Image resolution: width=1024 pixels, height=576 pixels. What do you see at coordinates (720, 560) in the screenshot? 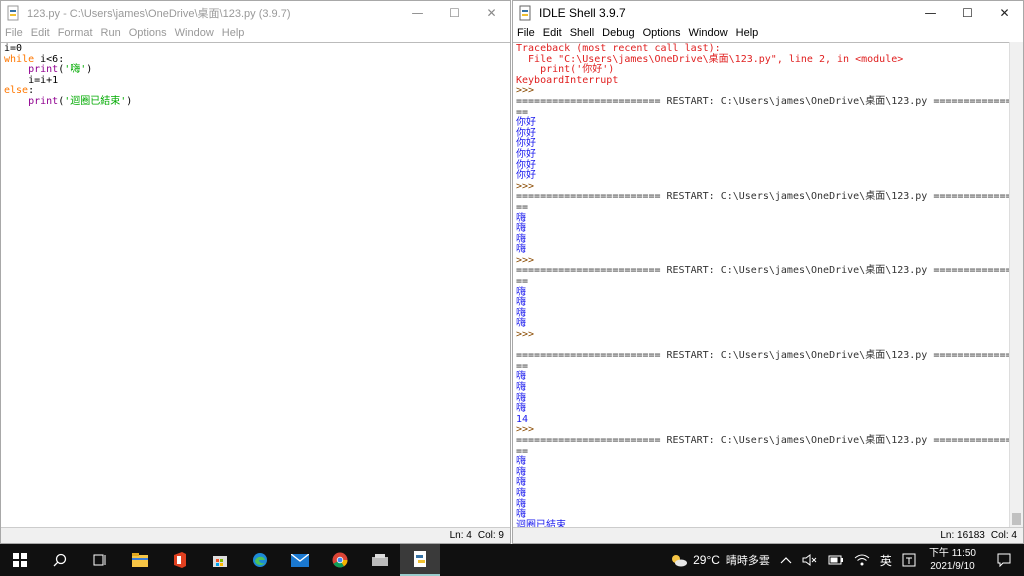
I see `weather-widget: 29°C 晴時多雲` at bounding box center [720, 560].